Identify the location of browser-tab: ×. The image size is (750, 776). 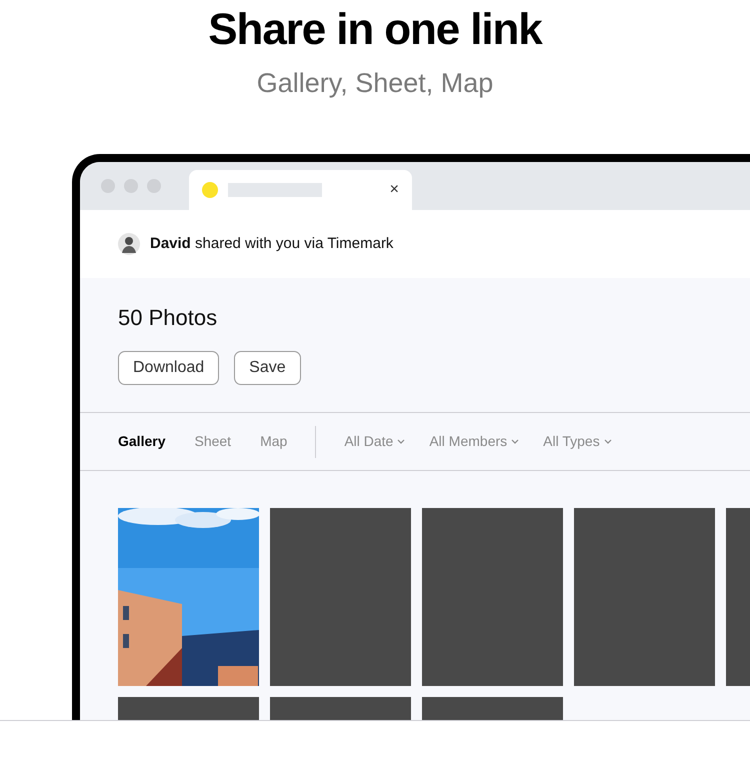
(300, 190).